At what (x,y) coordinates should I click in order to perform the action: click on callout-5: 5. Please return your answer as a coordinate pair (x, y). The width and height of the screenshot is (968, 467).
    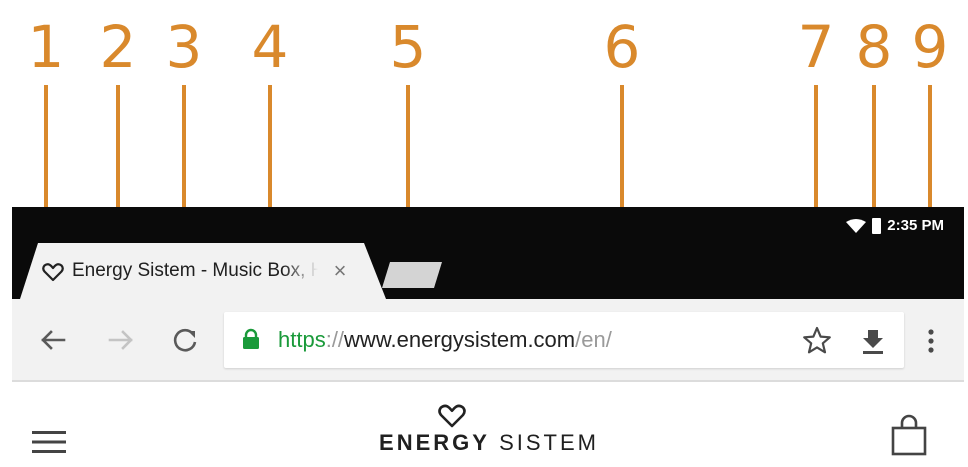
    Looking at the image, I should click on (408, 47).